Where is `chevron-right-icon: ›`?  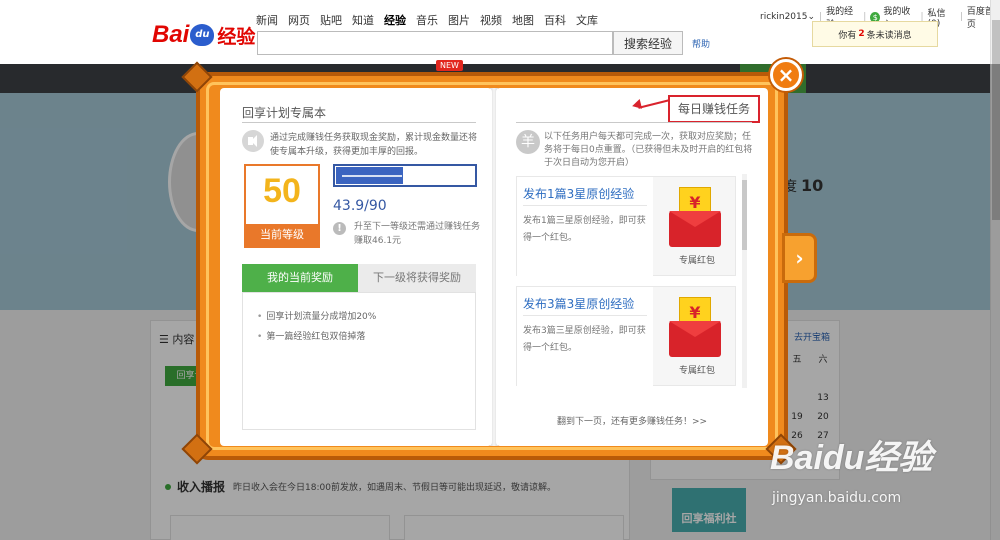 chevron-right-icon: › is located at coordinates (799, 258).